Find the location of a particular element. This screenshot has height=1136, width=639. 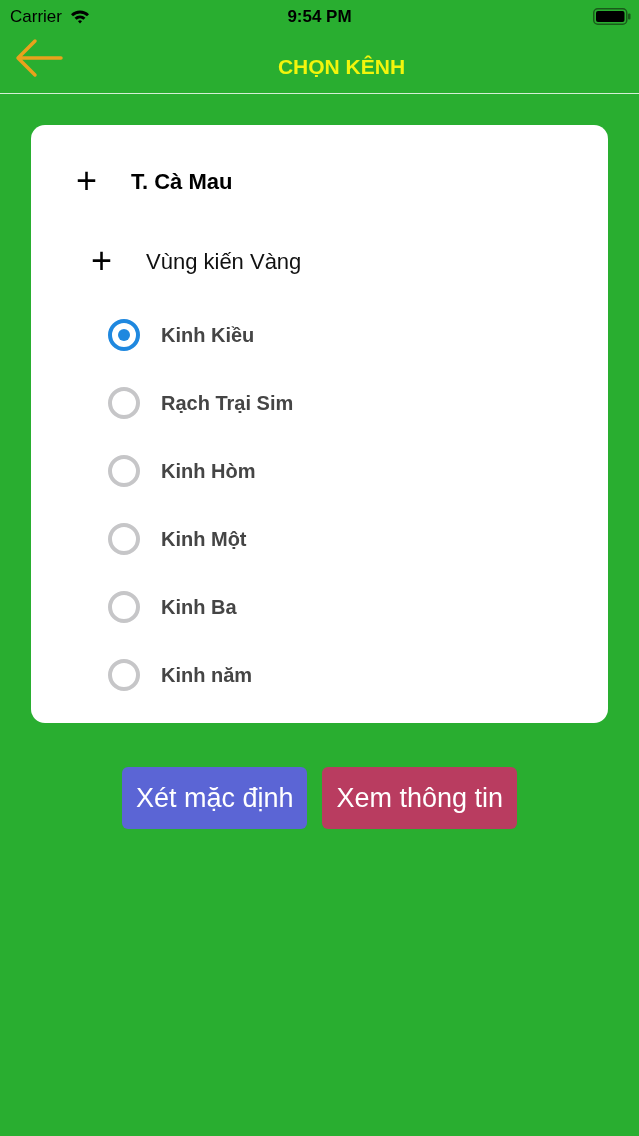

group-label: Vùng kiến Vàng is located at coordinates (224, 261).